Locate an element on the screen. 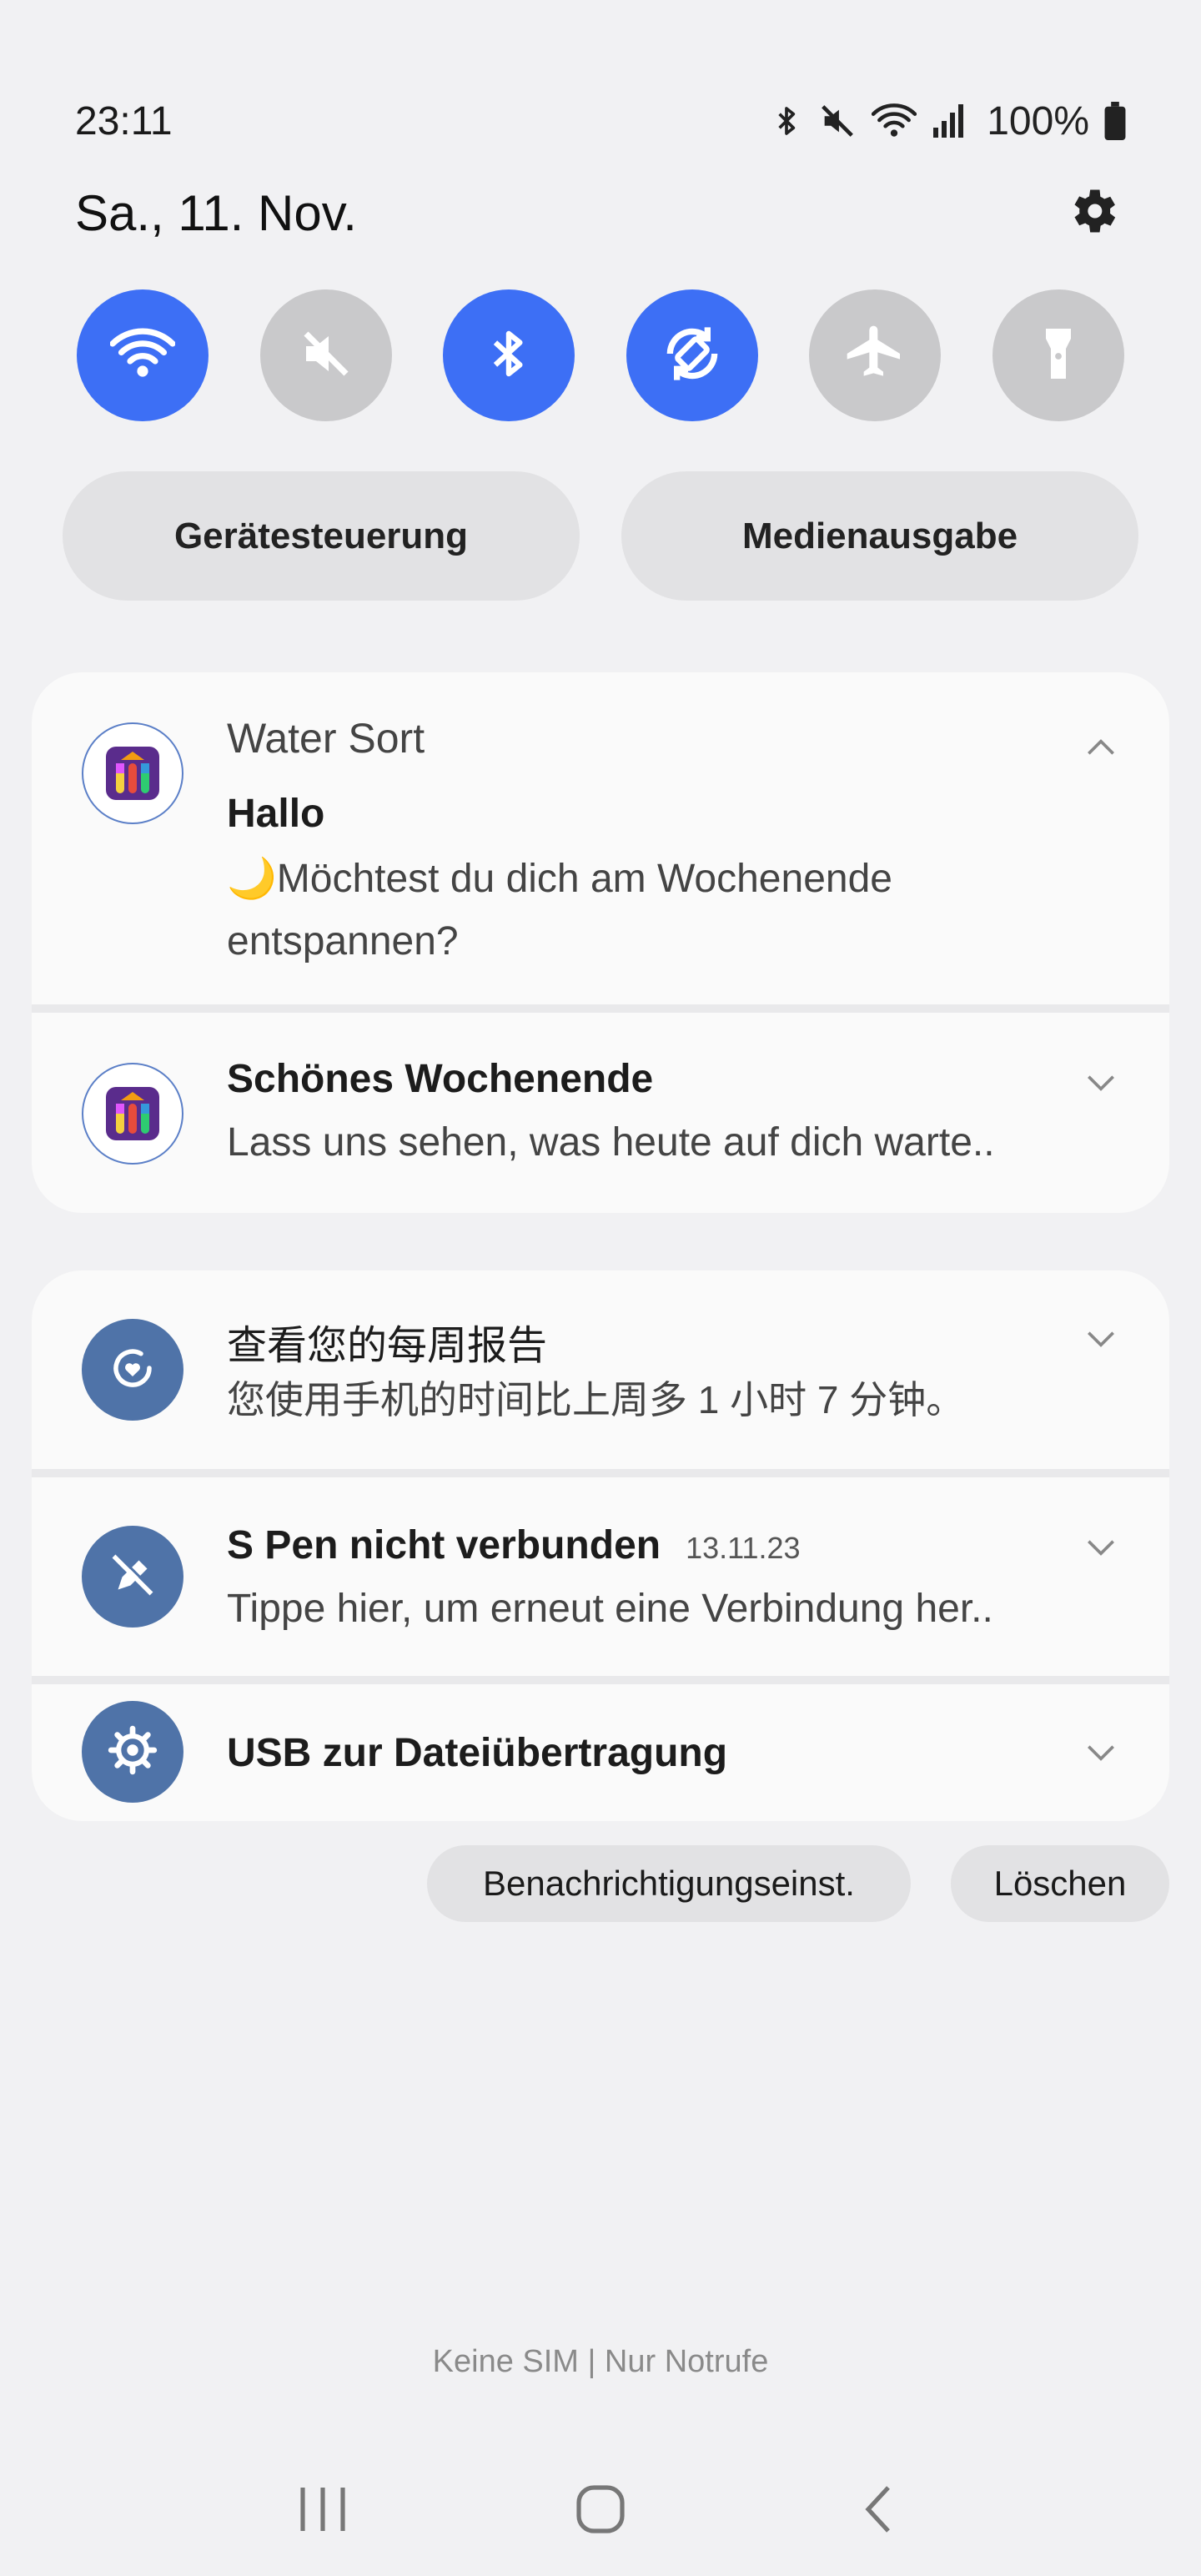  date: Sa., 11. Nov. is located at coordinates (216, 212).